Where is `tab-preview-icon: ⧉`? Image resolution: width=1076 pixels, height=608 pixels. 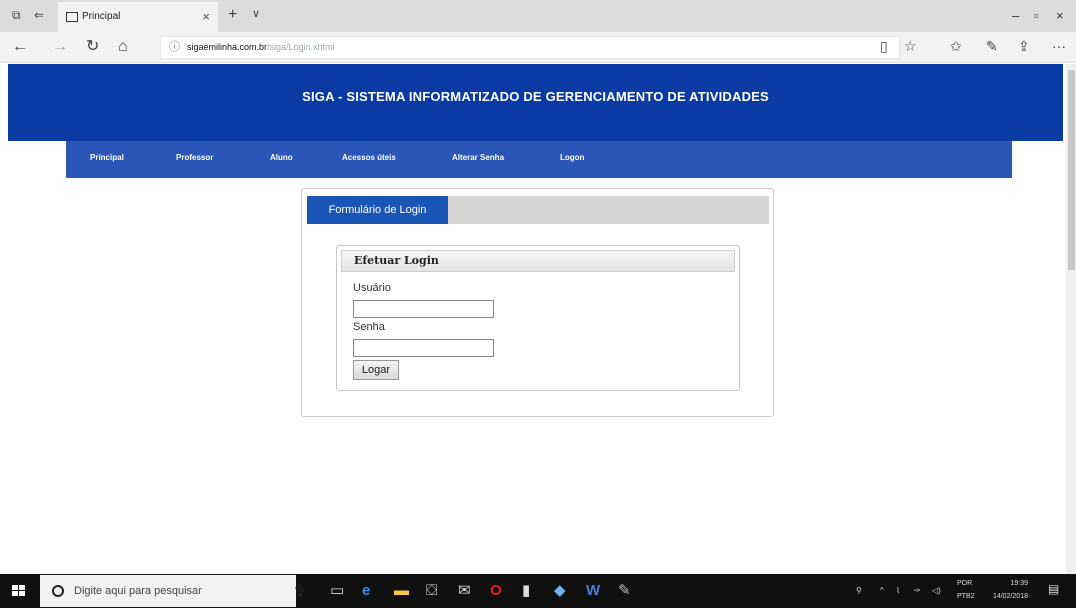
tab-preview-icon: ⧉ is located at coordinates (16, 15).